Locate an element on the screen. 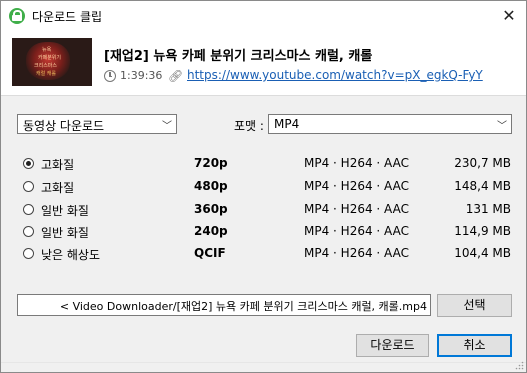  download-type-select: 동영상 다운로드 ﹀ is located at coordinates (97, 124).